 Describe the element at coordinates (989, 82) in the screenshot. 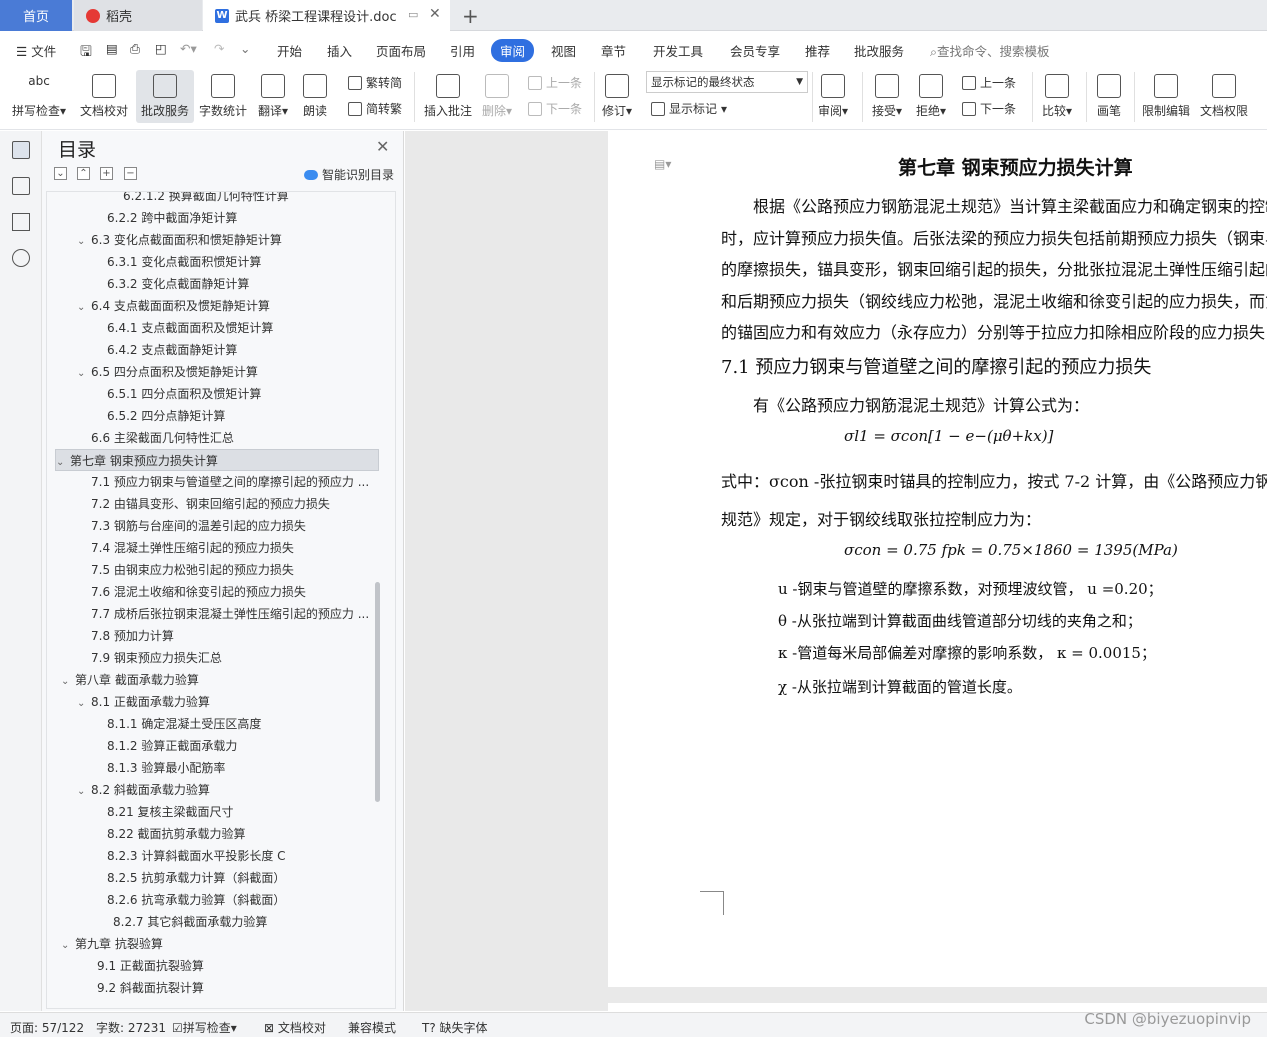

I see `prev-change-button: 上一条` at that location.